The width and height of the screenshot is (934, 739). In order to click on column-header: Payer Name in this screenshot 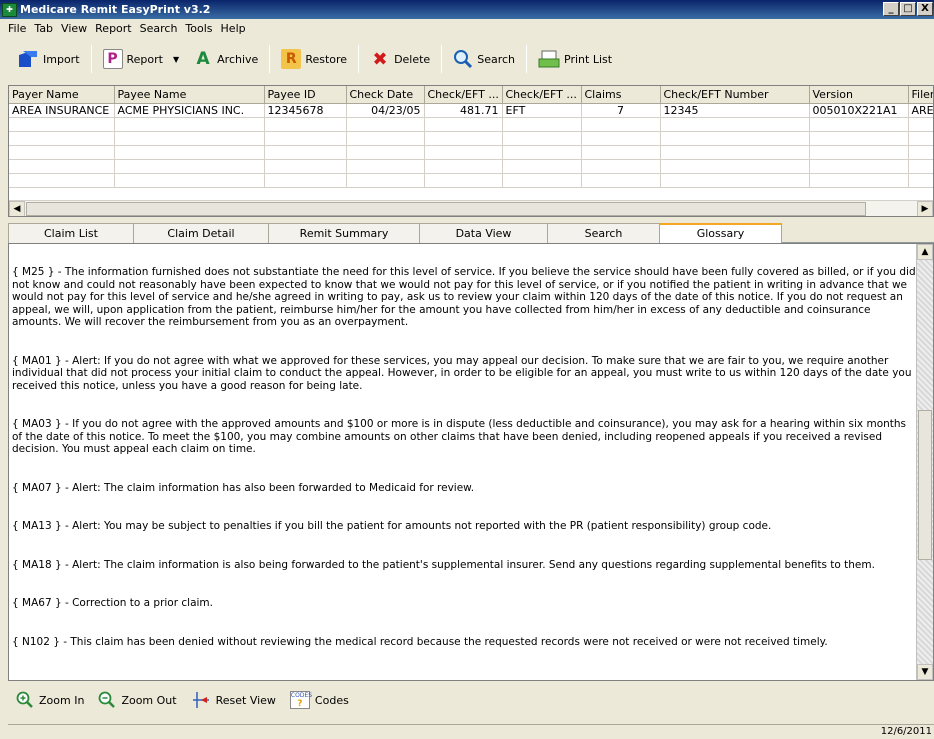, I will do `click(62, 95)`.